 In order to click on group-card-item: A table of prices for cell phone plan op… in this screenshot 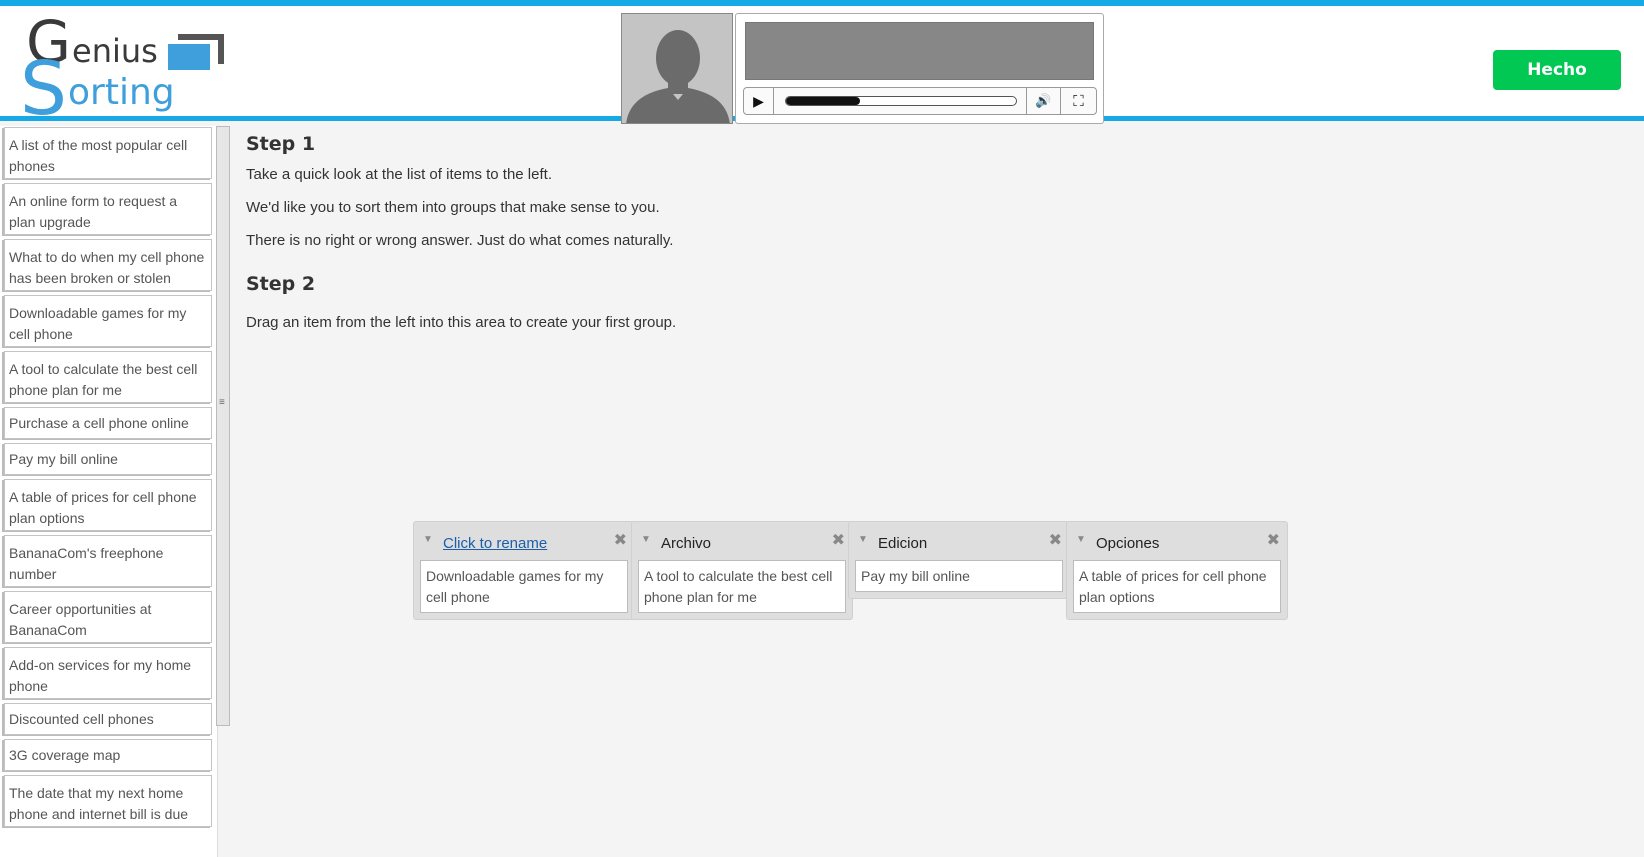, I will do `click(1177, 586)`.